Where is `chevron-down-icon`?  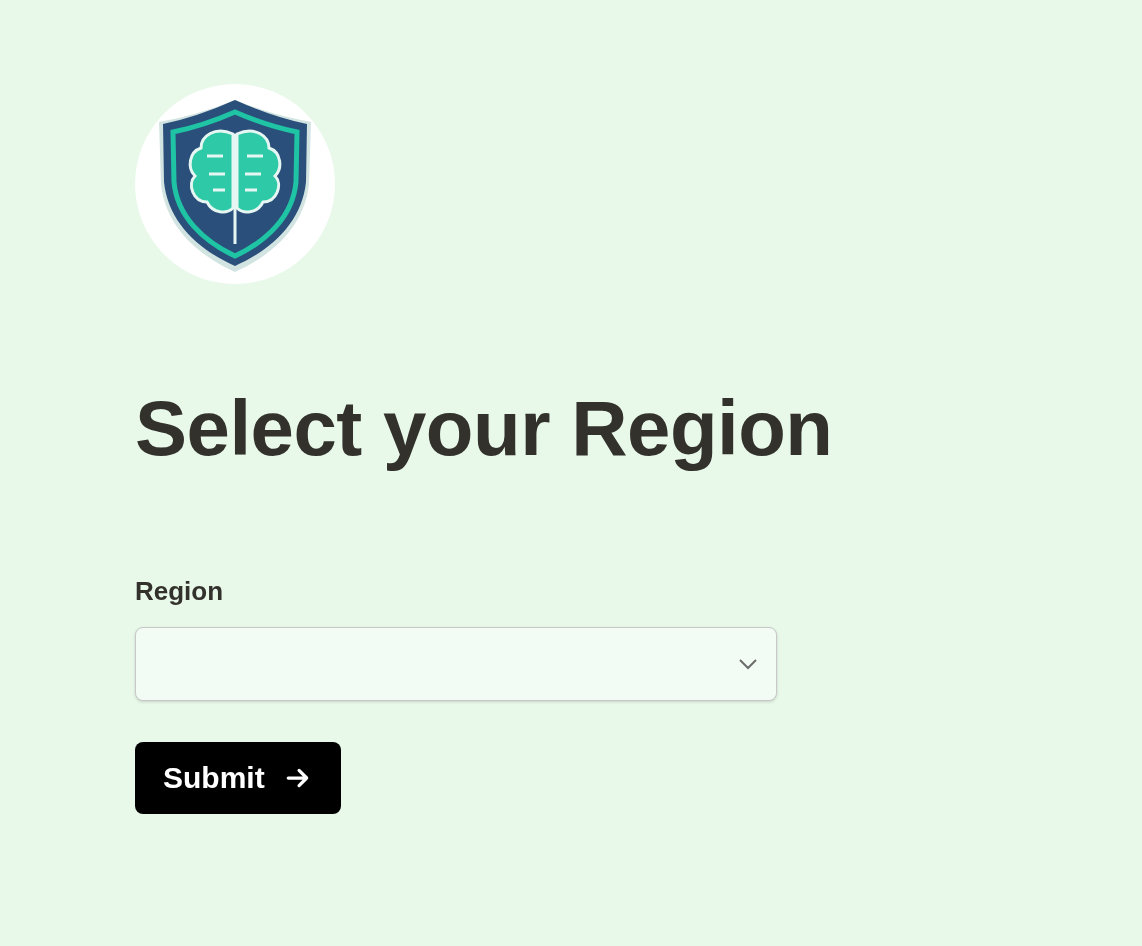
chevron-down-icon is located at coordinates (748, 663).